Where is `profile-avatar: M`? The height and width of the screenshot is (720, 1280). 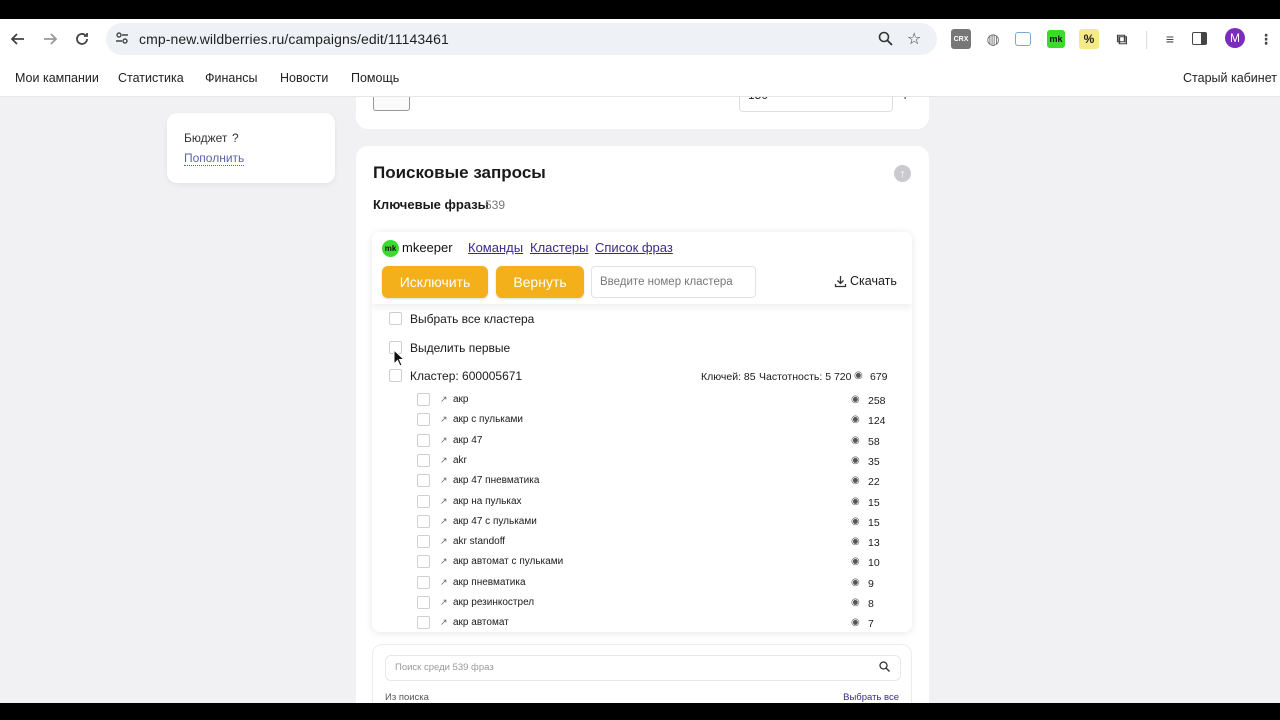
profile-avatar: M is located at coordinates (1235, 38).